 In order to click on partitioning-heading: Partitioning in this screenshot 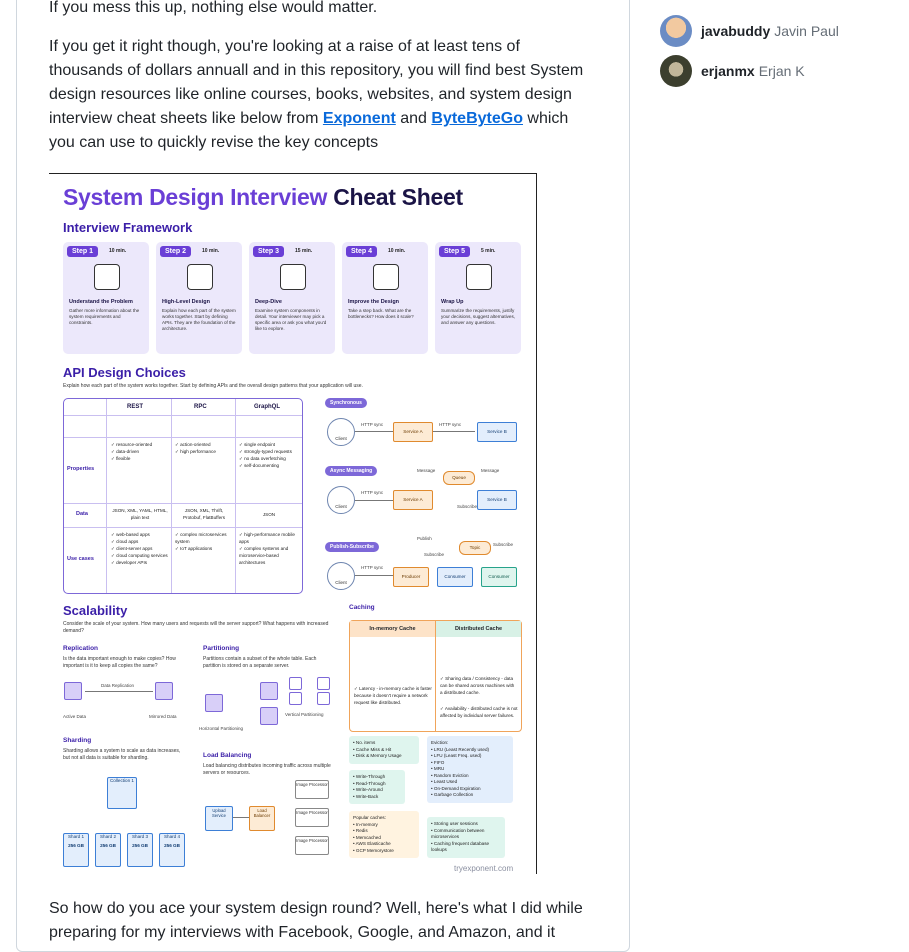, I will do `click(221, 648)`.